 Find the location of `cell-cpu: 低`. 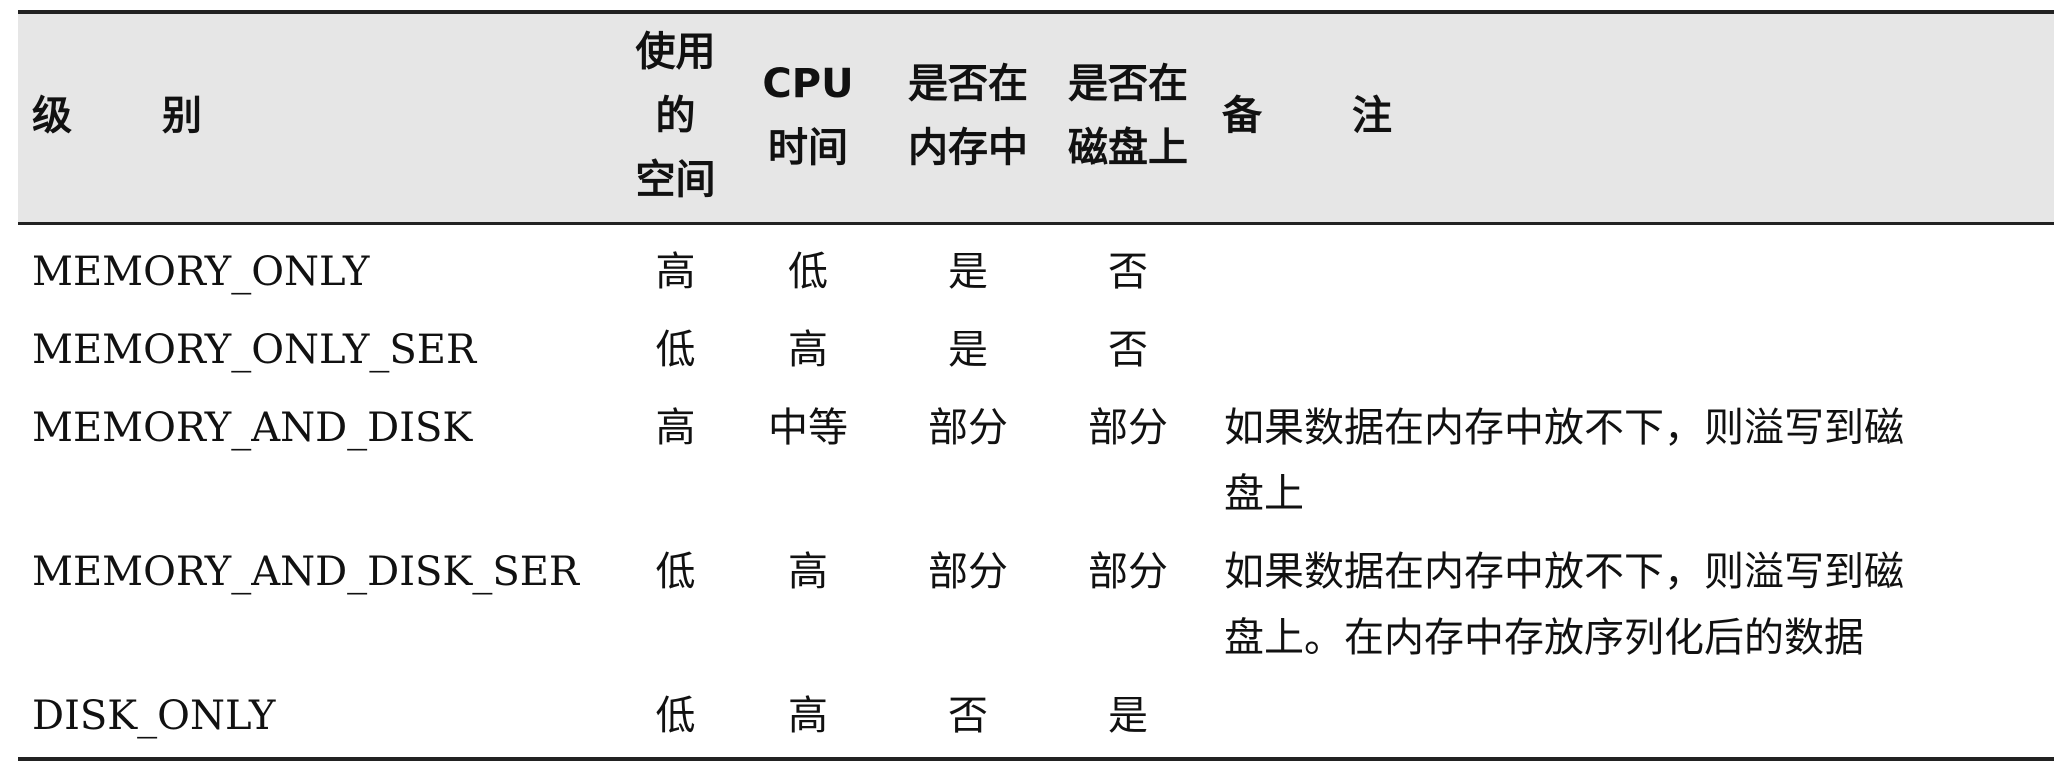

cell-cpu: 低 is located at coordinates (808, 272).